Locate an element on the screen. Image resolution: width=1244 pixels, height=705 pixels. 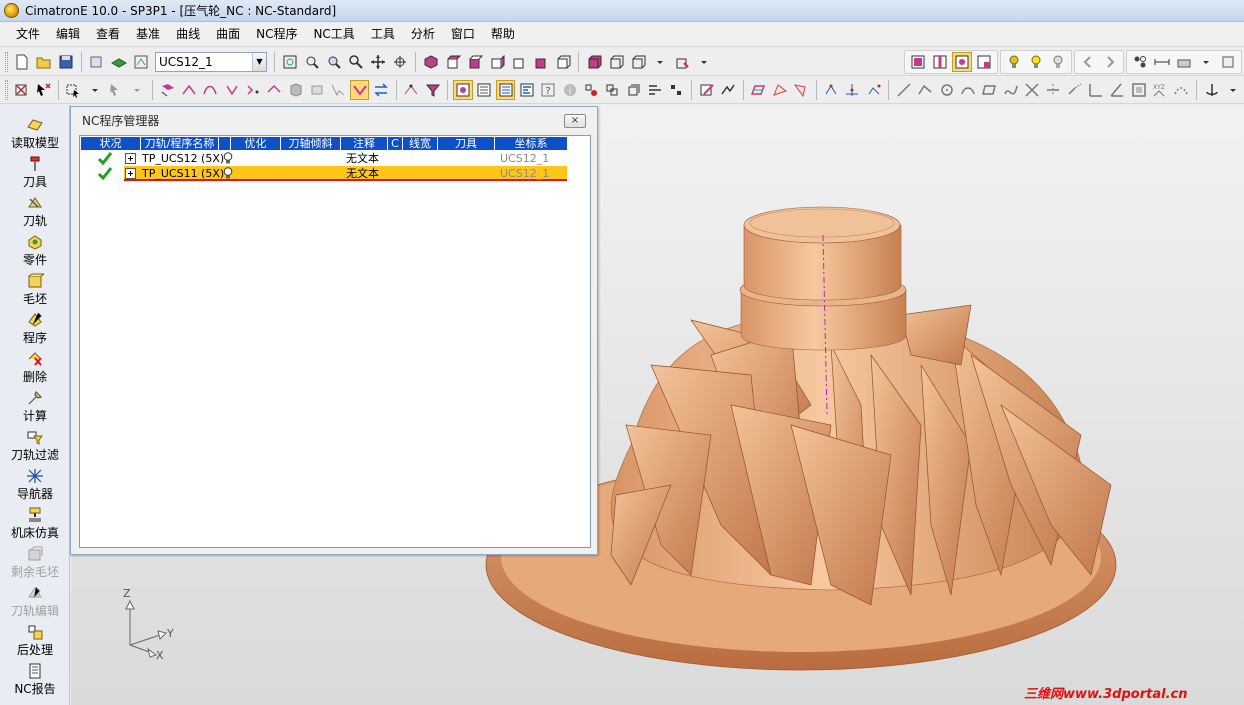
surface-blend-button is located at coordinates (800, 90).